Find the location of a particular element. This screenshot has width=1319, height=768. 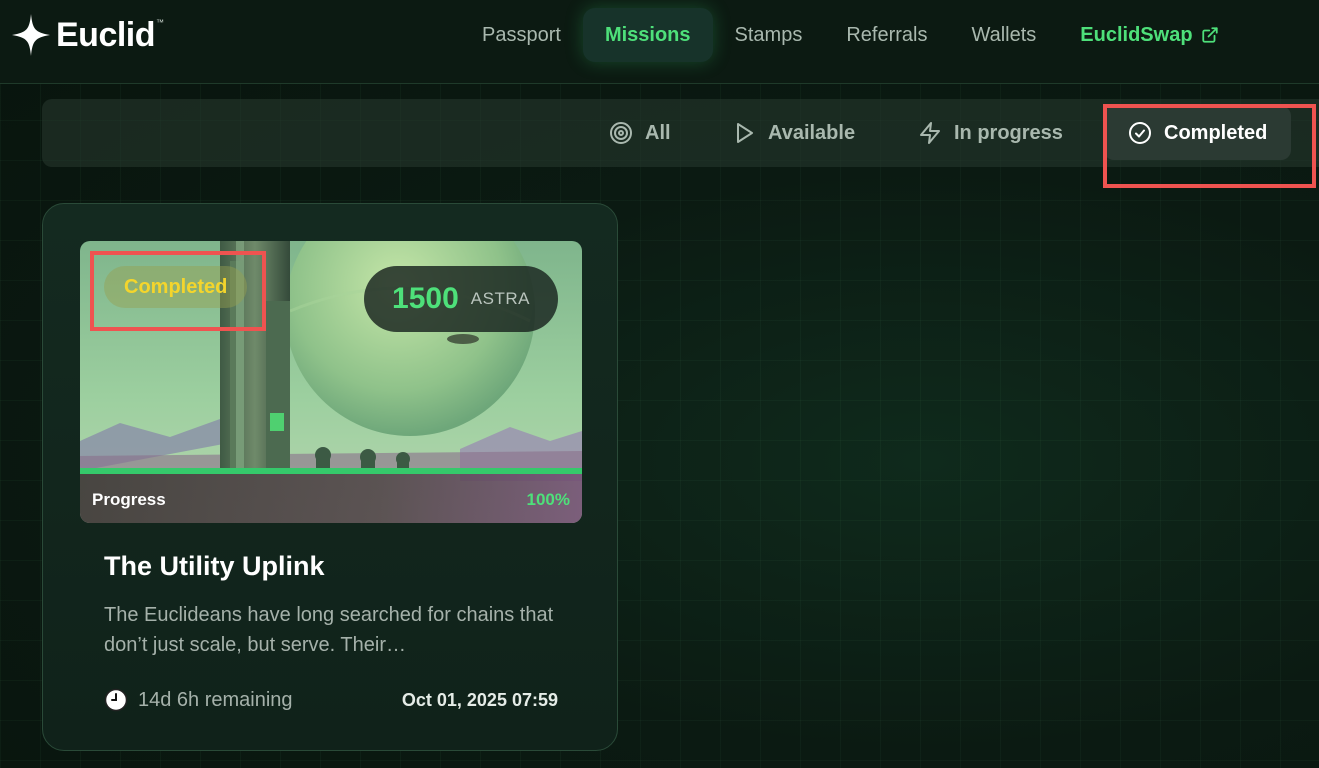

mission-status-badge: Completed is located at coordinates (176, 287).